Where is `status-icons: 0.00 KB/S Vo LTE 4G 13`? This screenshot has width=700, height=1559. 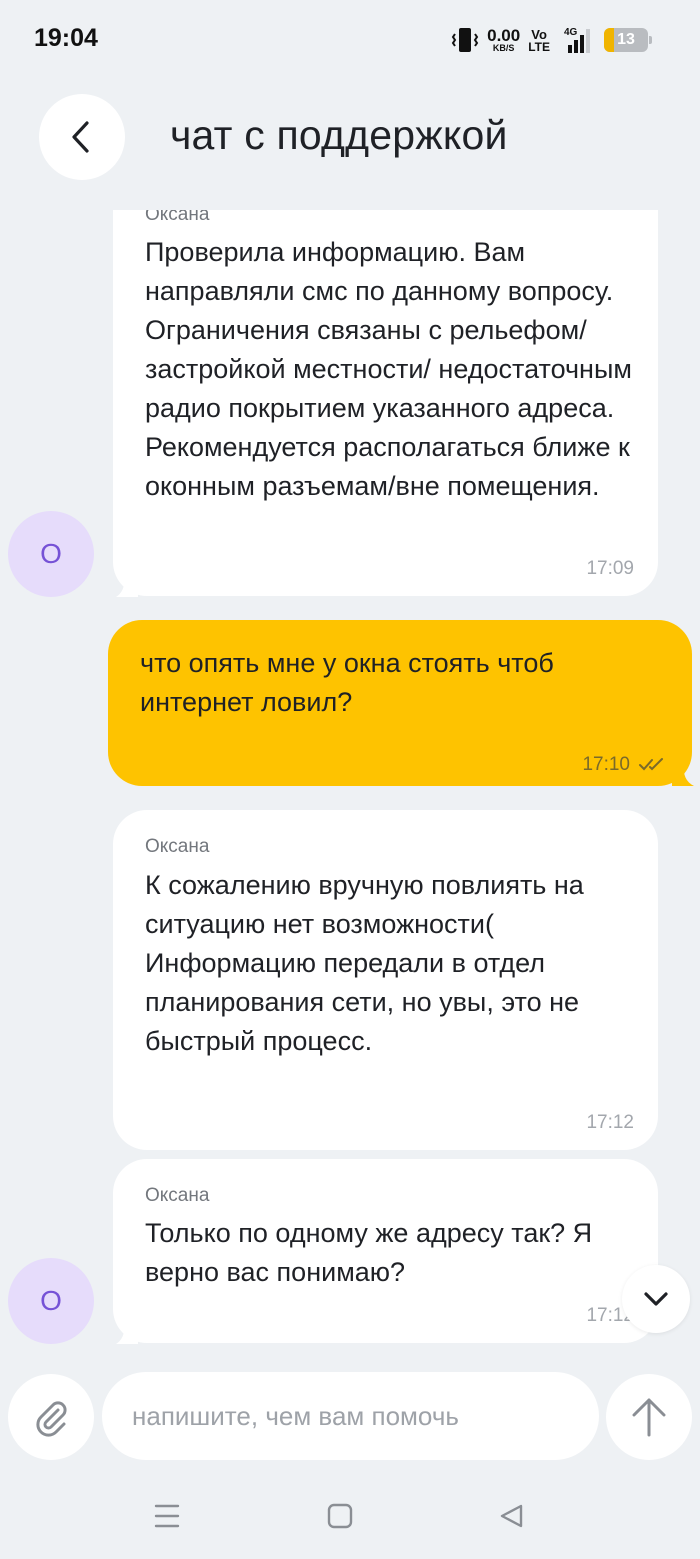 status-icons: 0.00 KB/S Vo LTE 4G 13 is located at coordinates (551, 40).